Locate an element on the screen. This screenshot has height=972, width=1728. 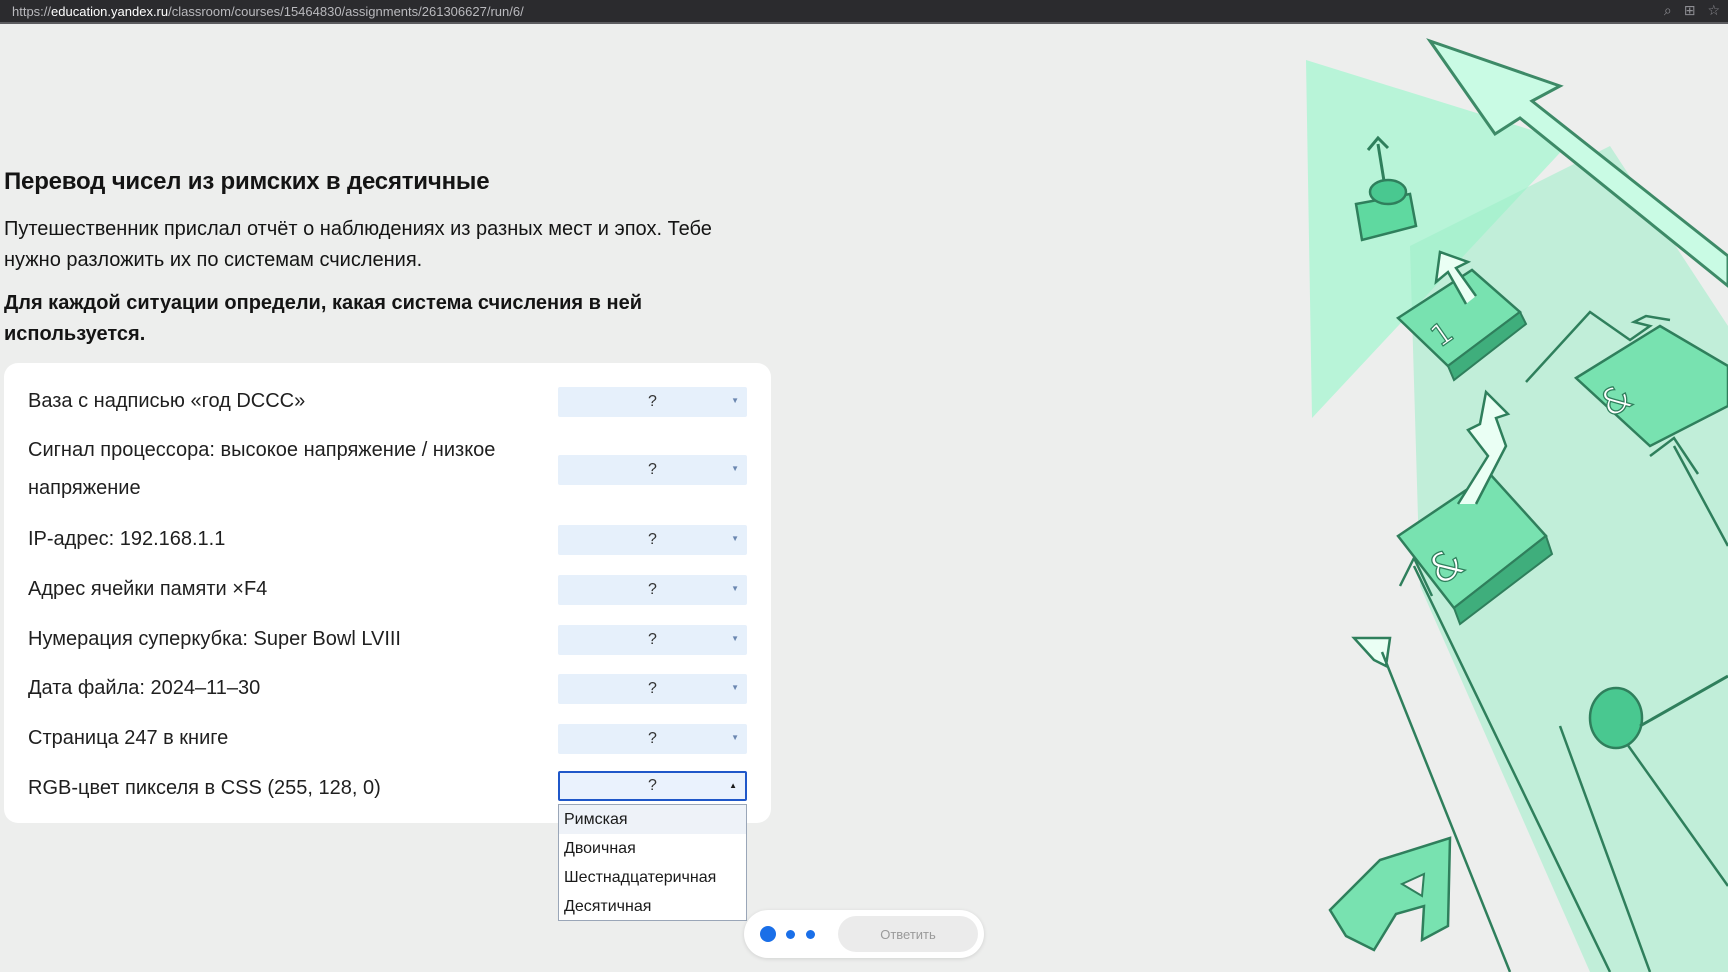
row-label: IP-адрес: 192.168.1.1 is located at coordinates (127, 539).